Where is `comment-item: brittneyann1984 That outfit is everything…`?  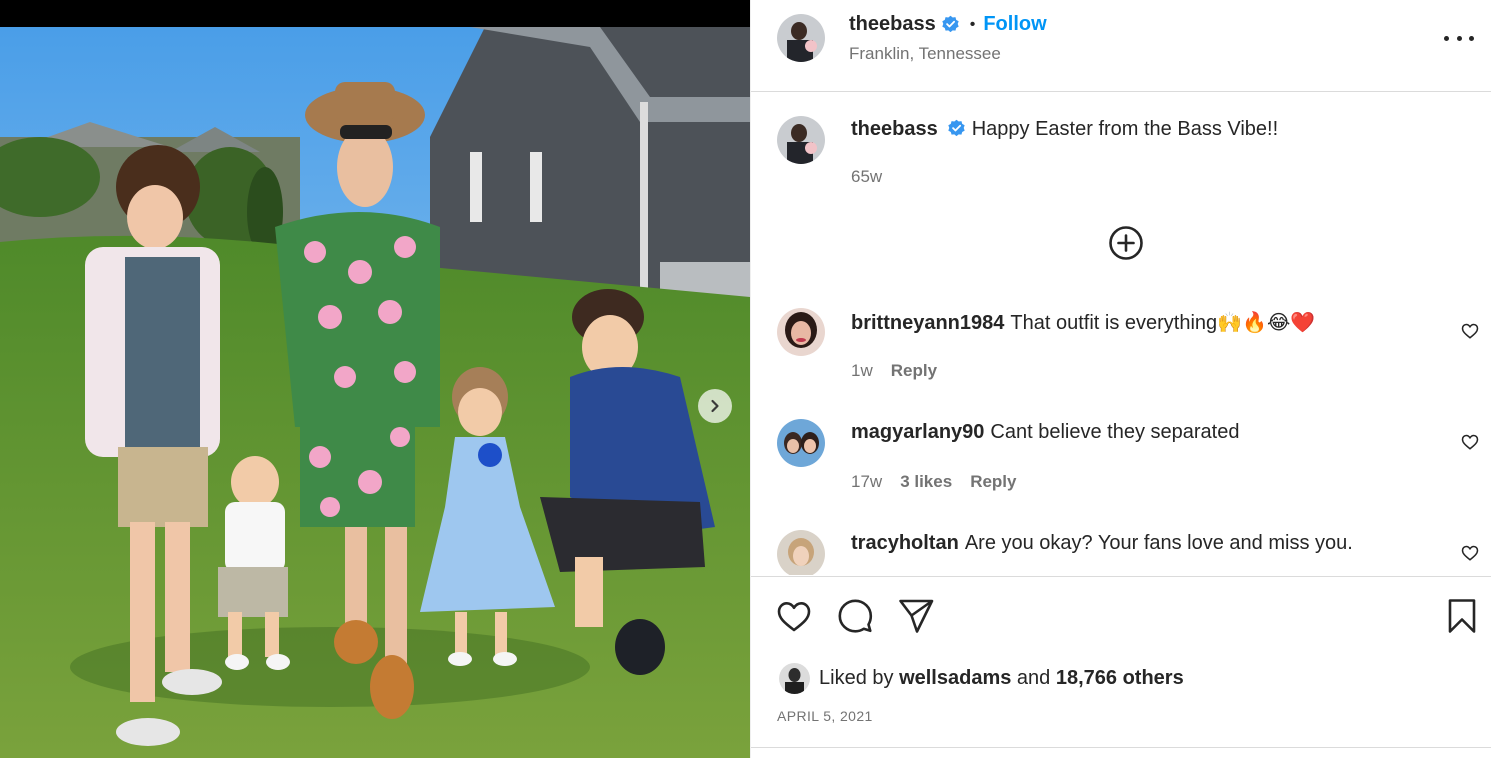
comment-item: brittneyann1984 That outfit is everything… is located at coordinates (1128, 353).